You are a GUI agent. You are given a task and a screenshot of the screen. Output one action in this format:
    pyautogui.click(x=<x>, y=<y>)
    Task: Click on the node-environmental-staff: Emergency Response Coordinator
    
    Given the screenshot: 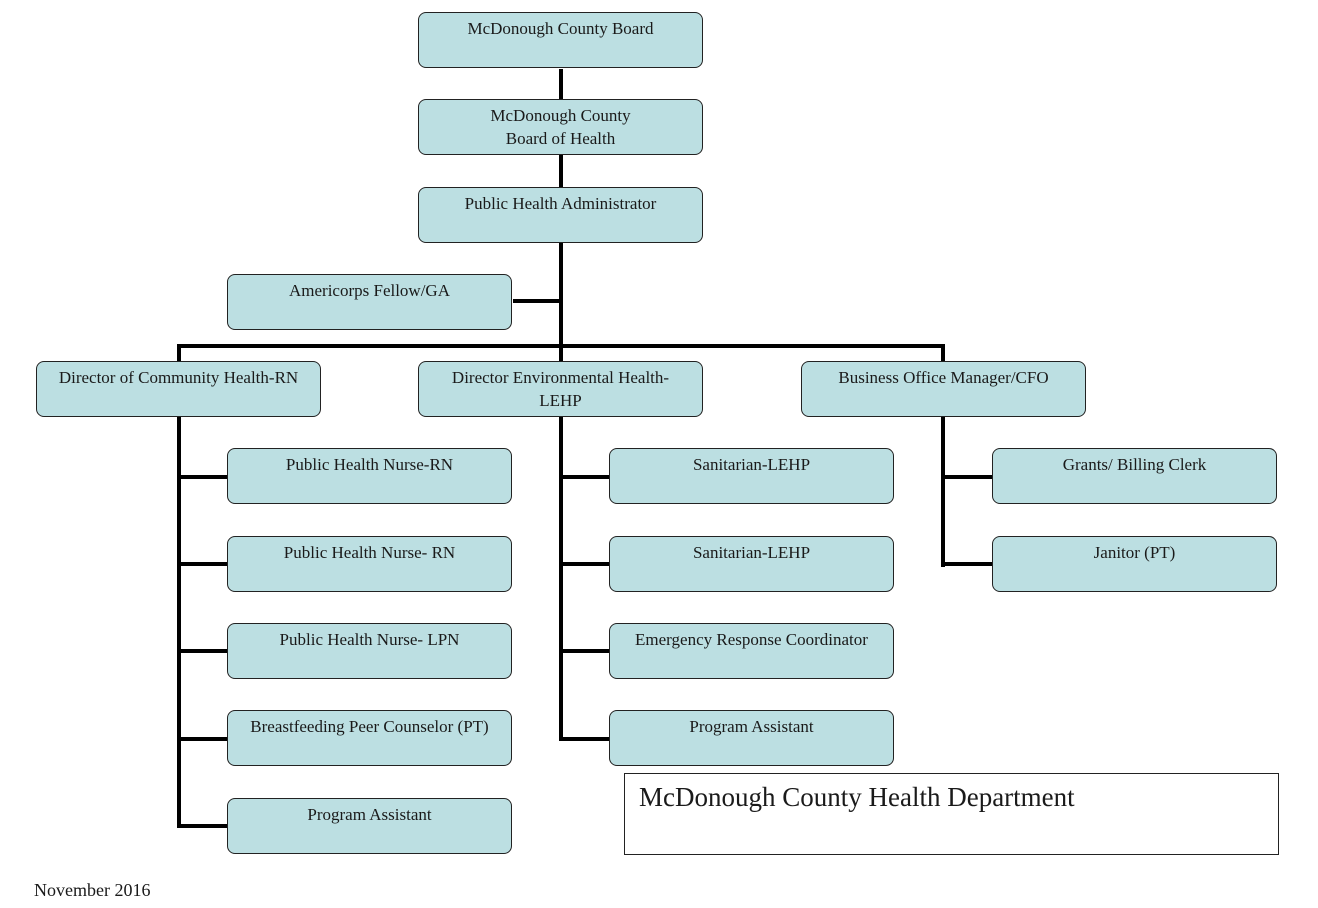 What is the action you would take?
    pyautogui.click(x=751, y=651)
    